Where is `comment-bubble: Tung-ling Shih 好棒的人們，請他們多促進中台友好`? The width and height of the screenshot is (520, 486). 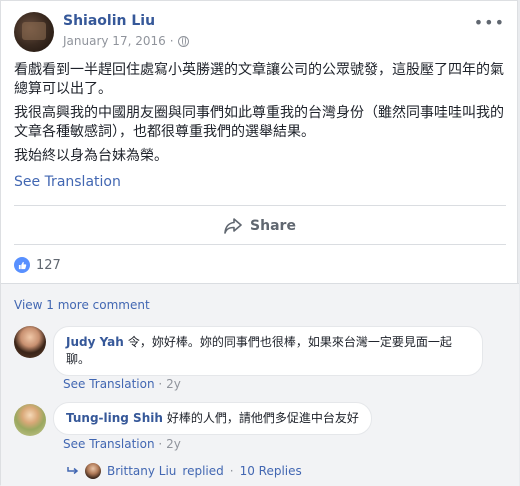
comment-bubble: Tung-ling Shih 好棒的人們，請他們多促進中台友好 is located at coordinates (212, 418).